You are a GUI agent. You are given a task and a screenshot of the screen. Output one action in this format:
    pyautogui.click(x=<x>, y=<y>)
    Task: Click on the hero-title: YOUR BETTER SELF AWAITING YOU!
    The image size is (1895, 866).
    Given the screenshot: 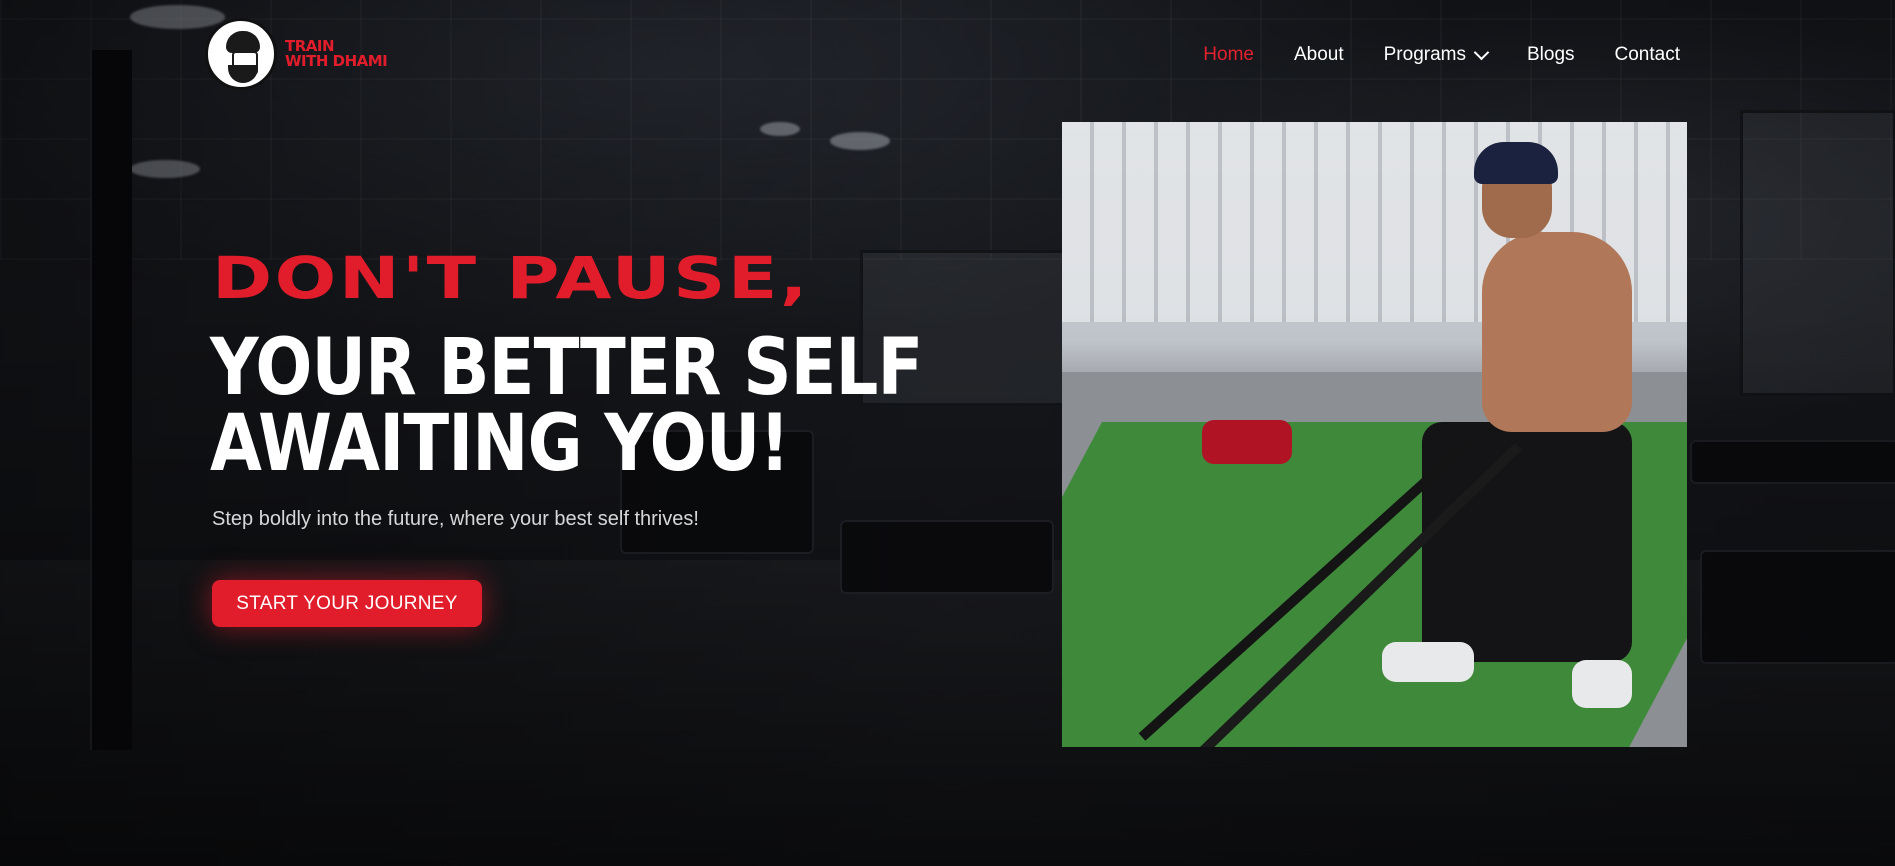 What is the action you would take?
    pyautogui.click(x=566, y=406)
    